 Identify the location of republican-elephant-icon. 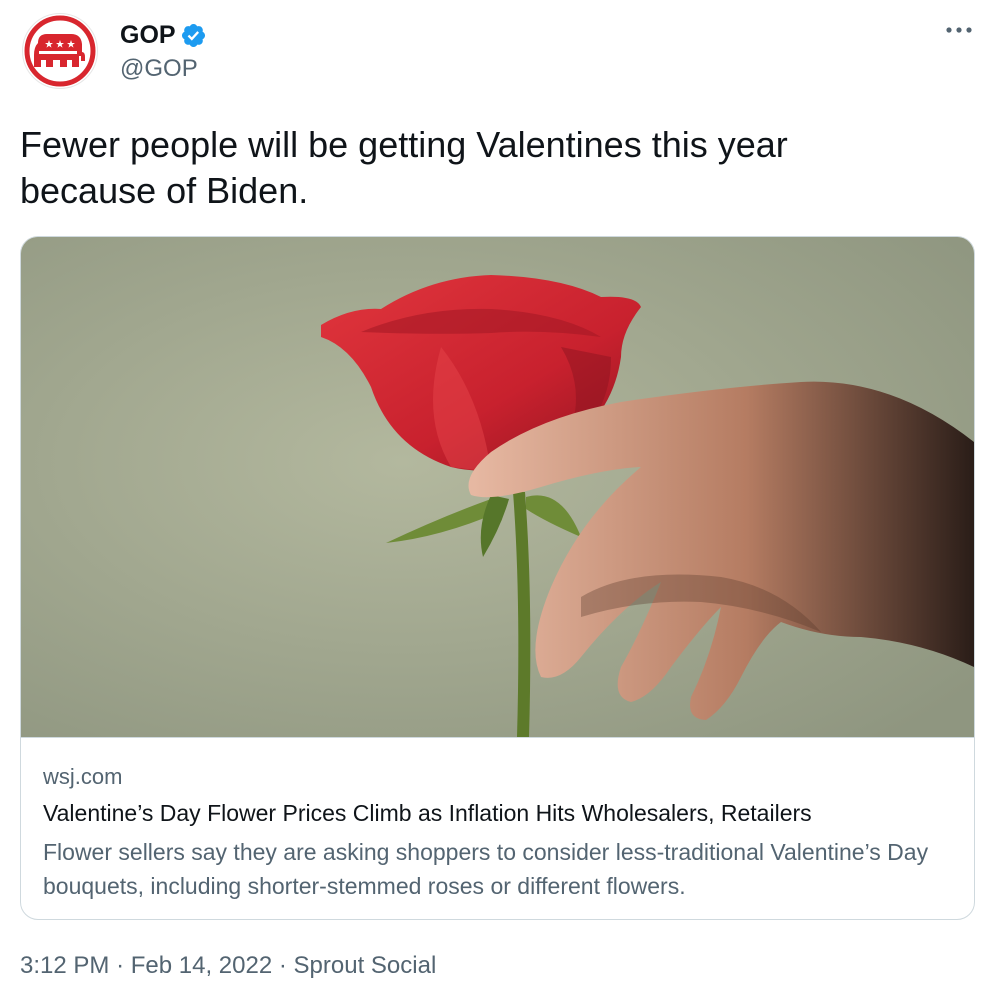
(60, 51).